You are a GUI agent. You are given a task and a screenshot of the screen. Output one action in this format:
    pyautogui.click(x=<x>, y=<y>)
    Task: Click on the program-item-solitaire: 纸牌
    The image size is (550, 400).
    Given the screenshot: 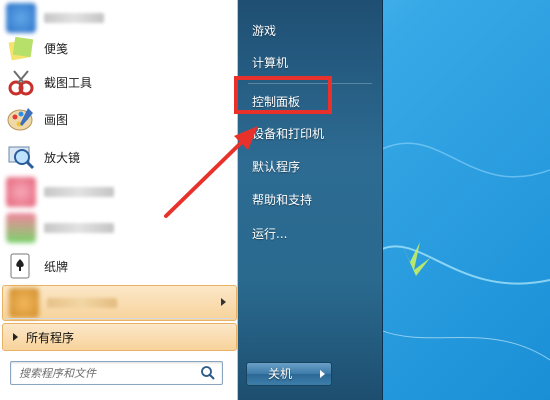 What is the action you would take?
    pyautogui.click(x=118, y=266)
    